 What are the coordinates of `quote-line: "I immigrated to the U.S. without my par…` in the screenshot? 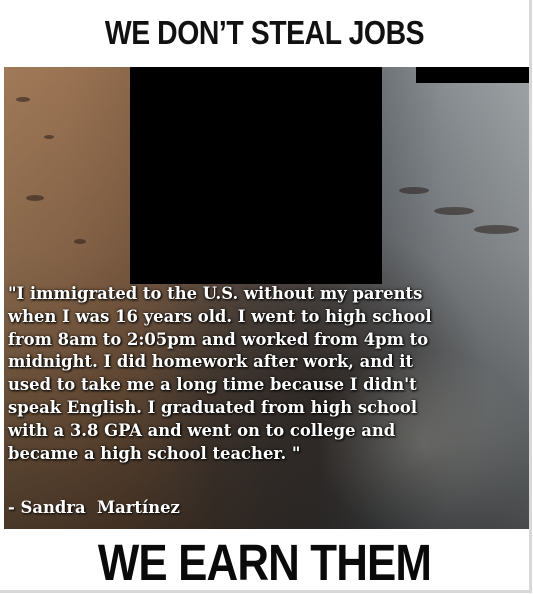 It's located at (215, 293).